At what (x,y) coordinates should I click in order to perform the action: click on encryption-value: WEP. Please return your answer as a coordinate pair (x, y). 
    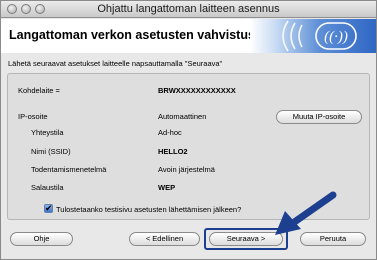
    Looking at the image, I should click on (167, 187).